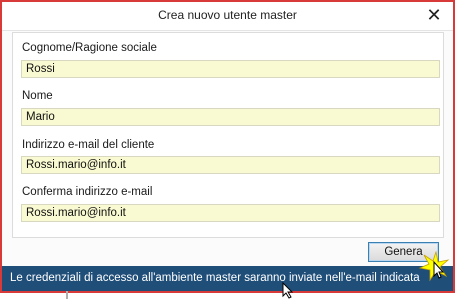 The height and width of the screenshot is (299, 455). What do you see at coordinates (67, 295) in the screenshot?
I see `background-divider` at bounding box center [67, 295].